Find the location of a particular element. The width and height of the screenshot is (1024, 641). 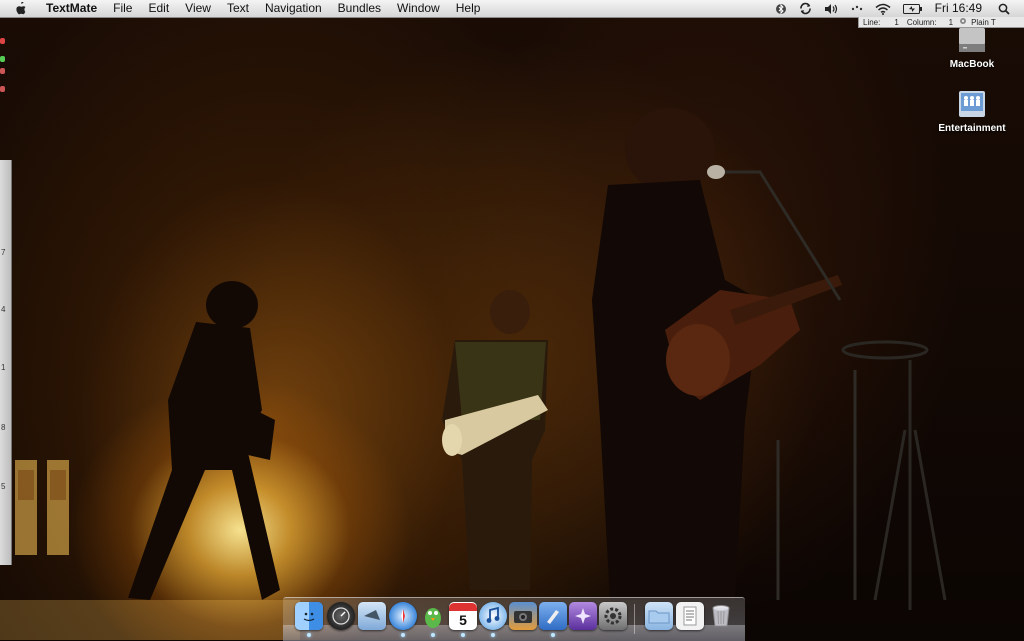

ical-icon: 5 is located at coordinates (463, 616).